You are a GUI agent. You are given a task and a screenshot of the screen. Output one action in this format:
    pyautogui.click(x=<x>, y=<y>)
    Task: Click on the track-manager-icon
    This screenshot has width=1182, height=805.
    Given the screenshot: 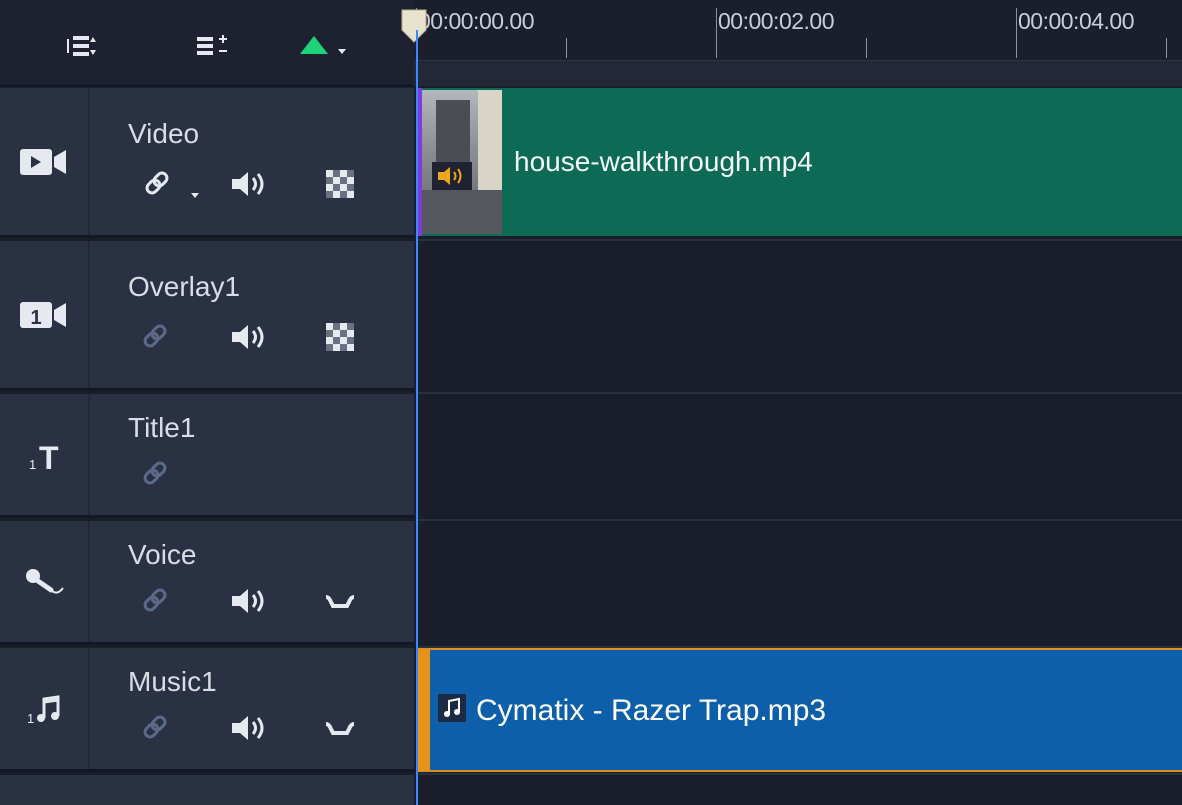 What is the action you would take?
    pyautogui.click(x=81, y=46)
    